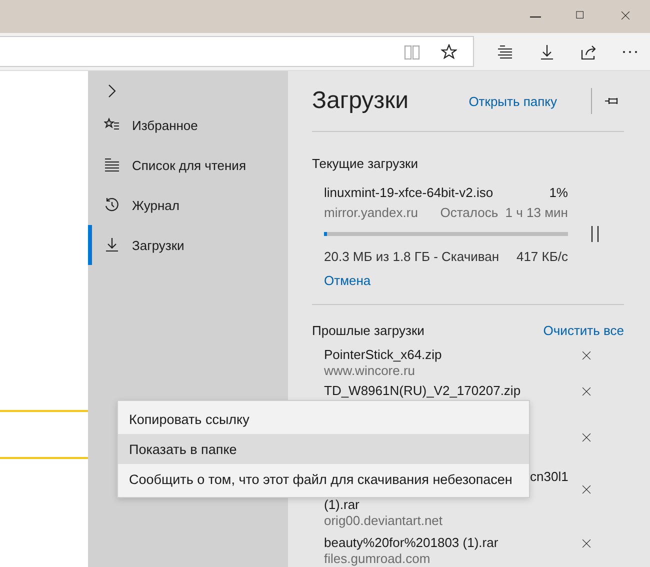 This screenshot has height=567, width=650. Describe the element at coordinates (583, 330) in the screenshot. I see `clear-all-link: Очистить все` at that location.